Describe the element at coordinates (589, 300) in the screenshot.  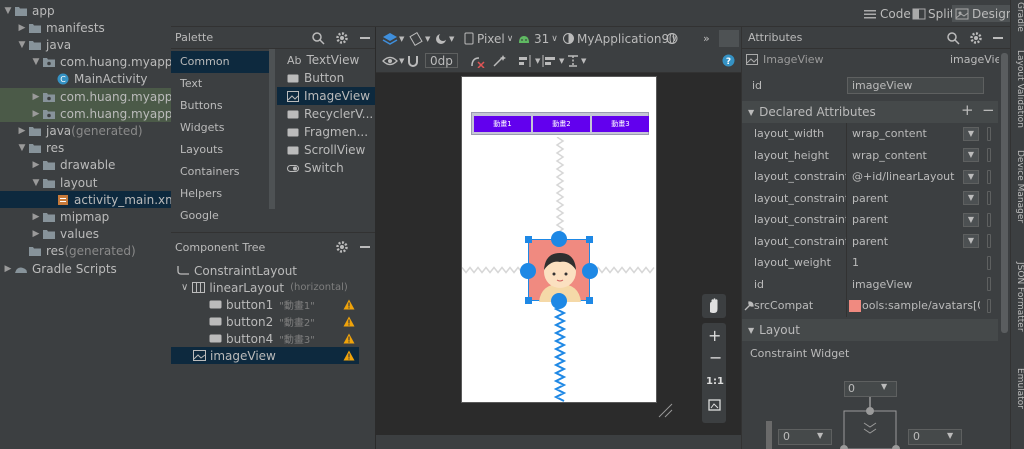
I see `resize-handle-br` at that location.